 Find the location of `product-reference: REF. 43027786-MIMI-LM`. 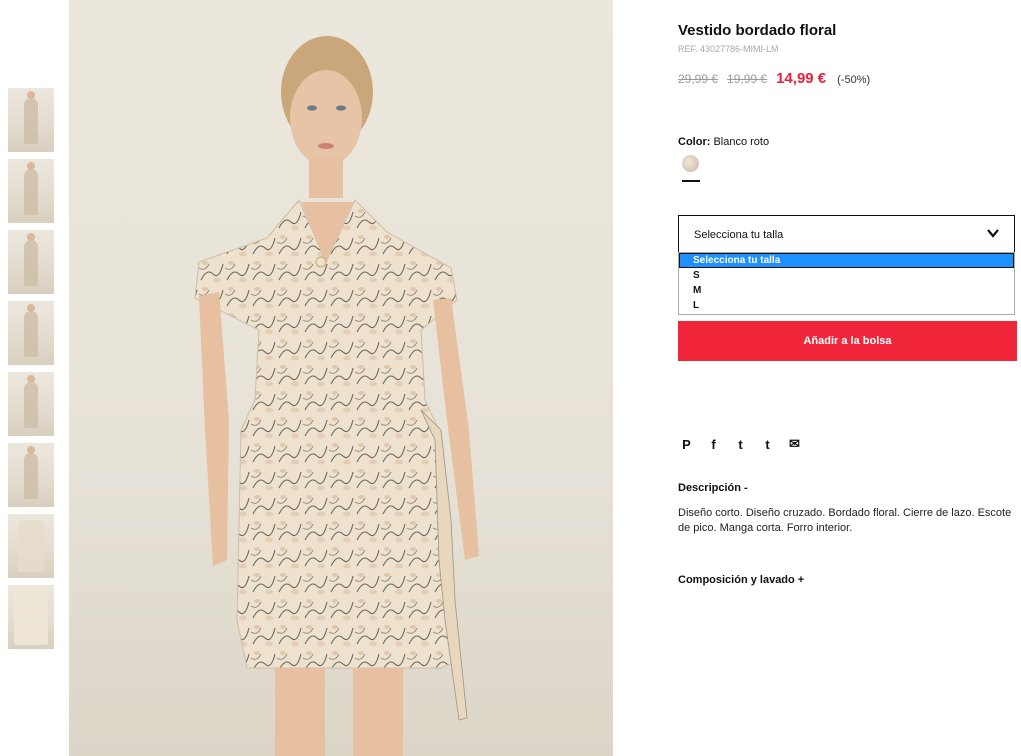

product-reference: REF. 43027786-MIMI-LM is located at coordinates (728, 49).